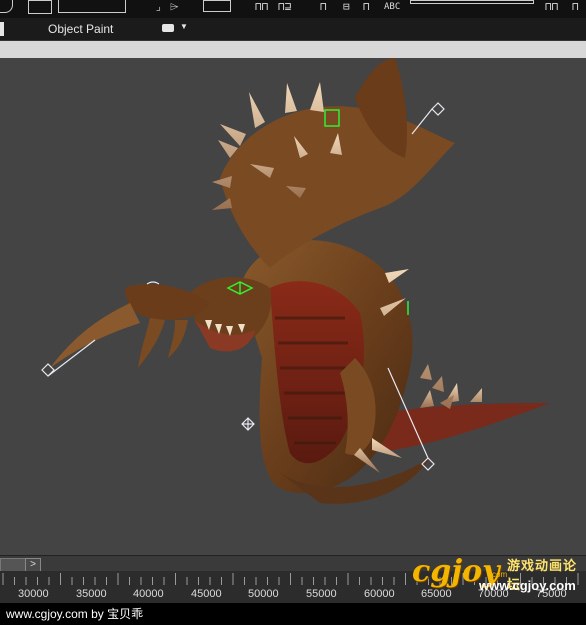  What do you see at coordinates (217, 6) in the screenshot?
I see `rectangular-selection-icon` at bounding box center [217, 6].